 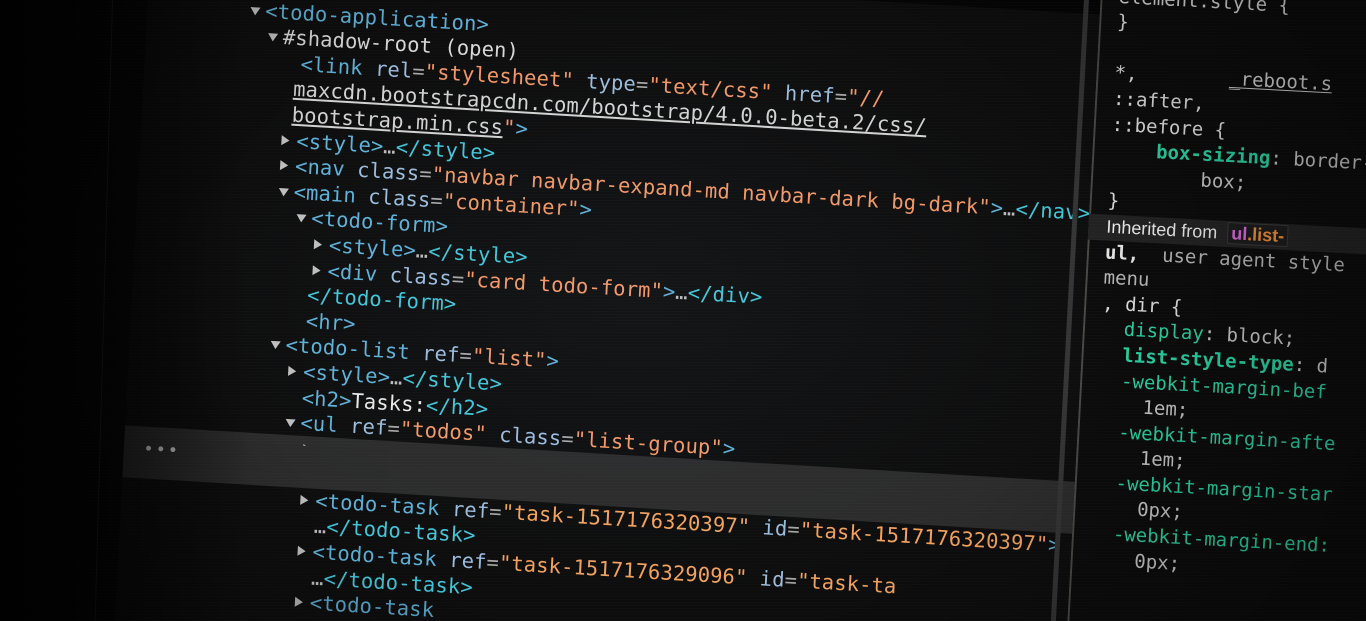 I want to click on token-sel-css: ::before {, so click(x=1169, y=127).